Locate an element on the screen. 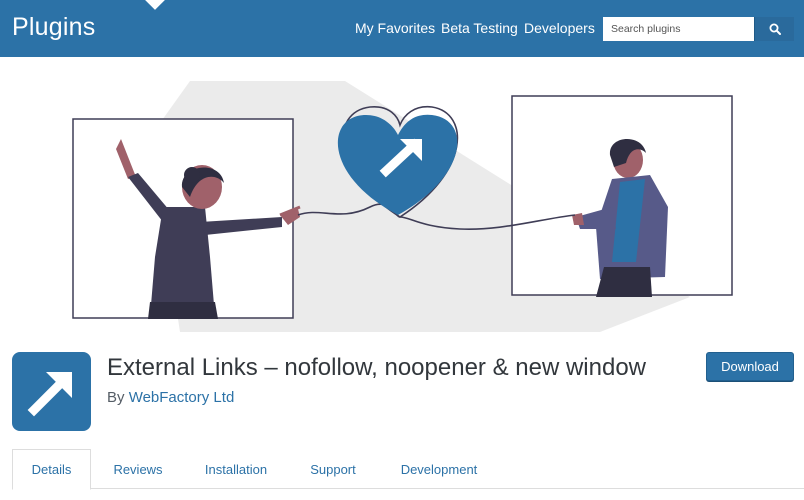 This screenshot has width=804, height=500. byline-label: By is located at coordinates (116, 397).